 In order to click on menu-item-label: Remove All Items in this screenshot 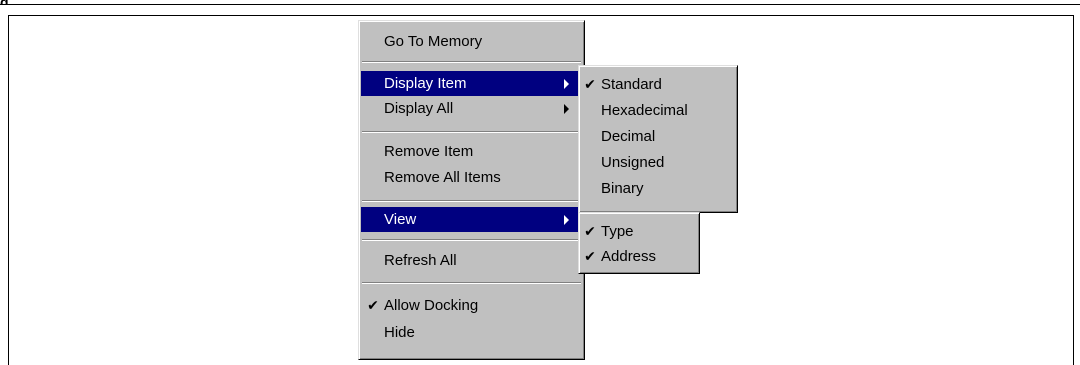, I will do `click(442, 177)`.